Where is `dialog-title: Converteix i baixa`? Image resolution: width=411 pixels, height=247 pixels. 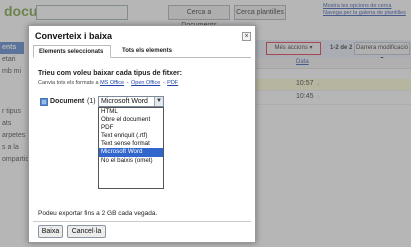 dialog-title: Converteix i baixa is located at coordinates (74, 36).